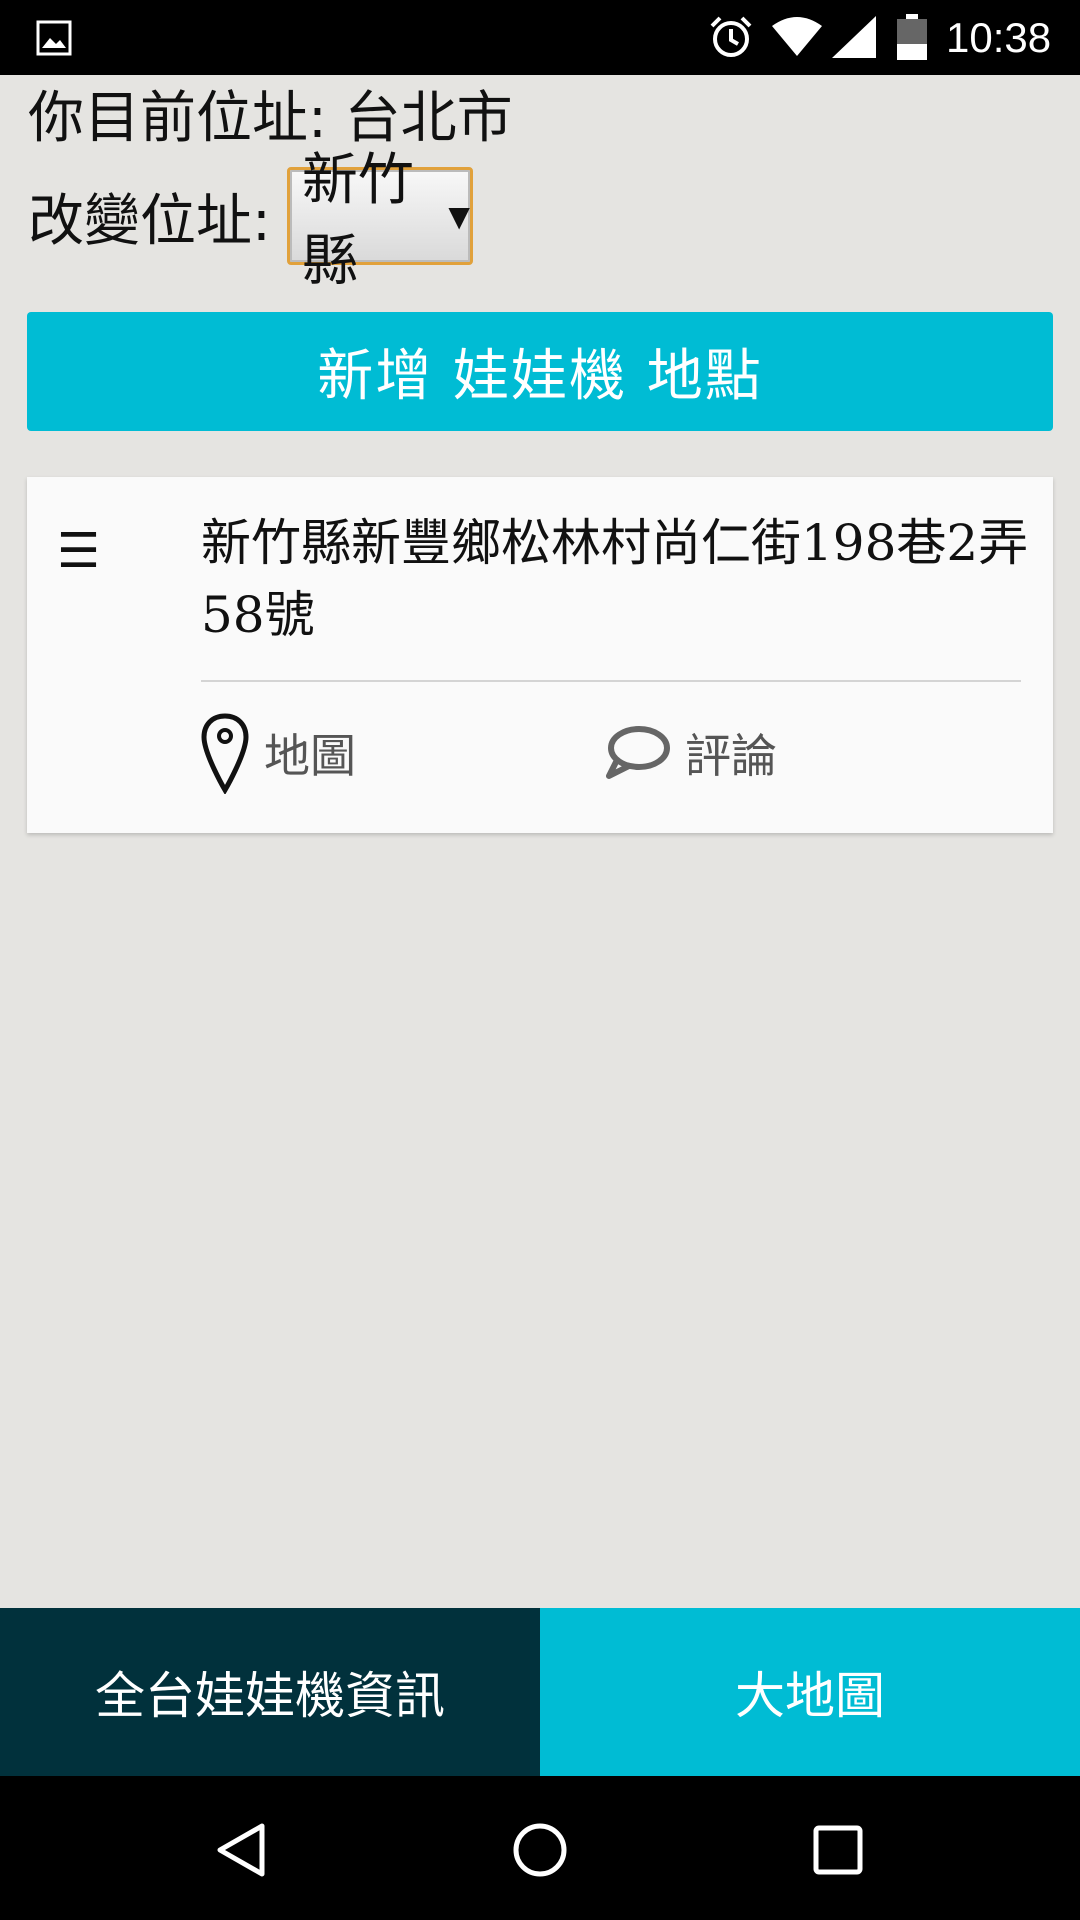  What do you see at coordinates (611, 681) in the screenshot?
I see `divider` at bounding box center [611, 681].